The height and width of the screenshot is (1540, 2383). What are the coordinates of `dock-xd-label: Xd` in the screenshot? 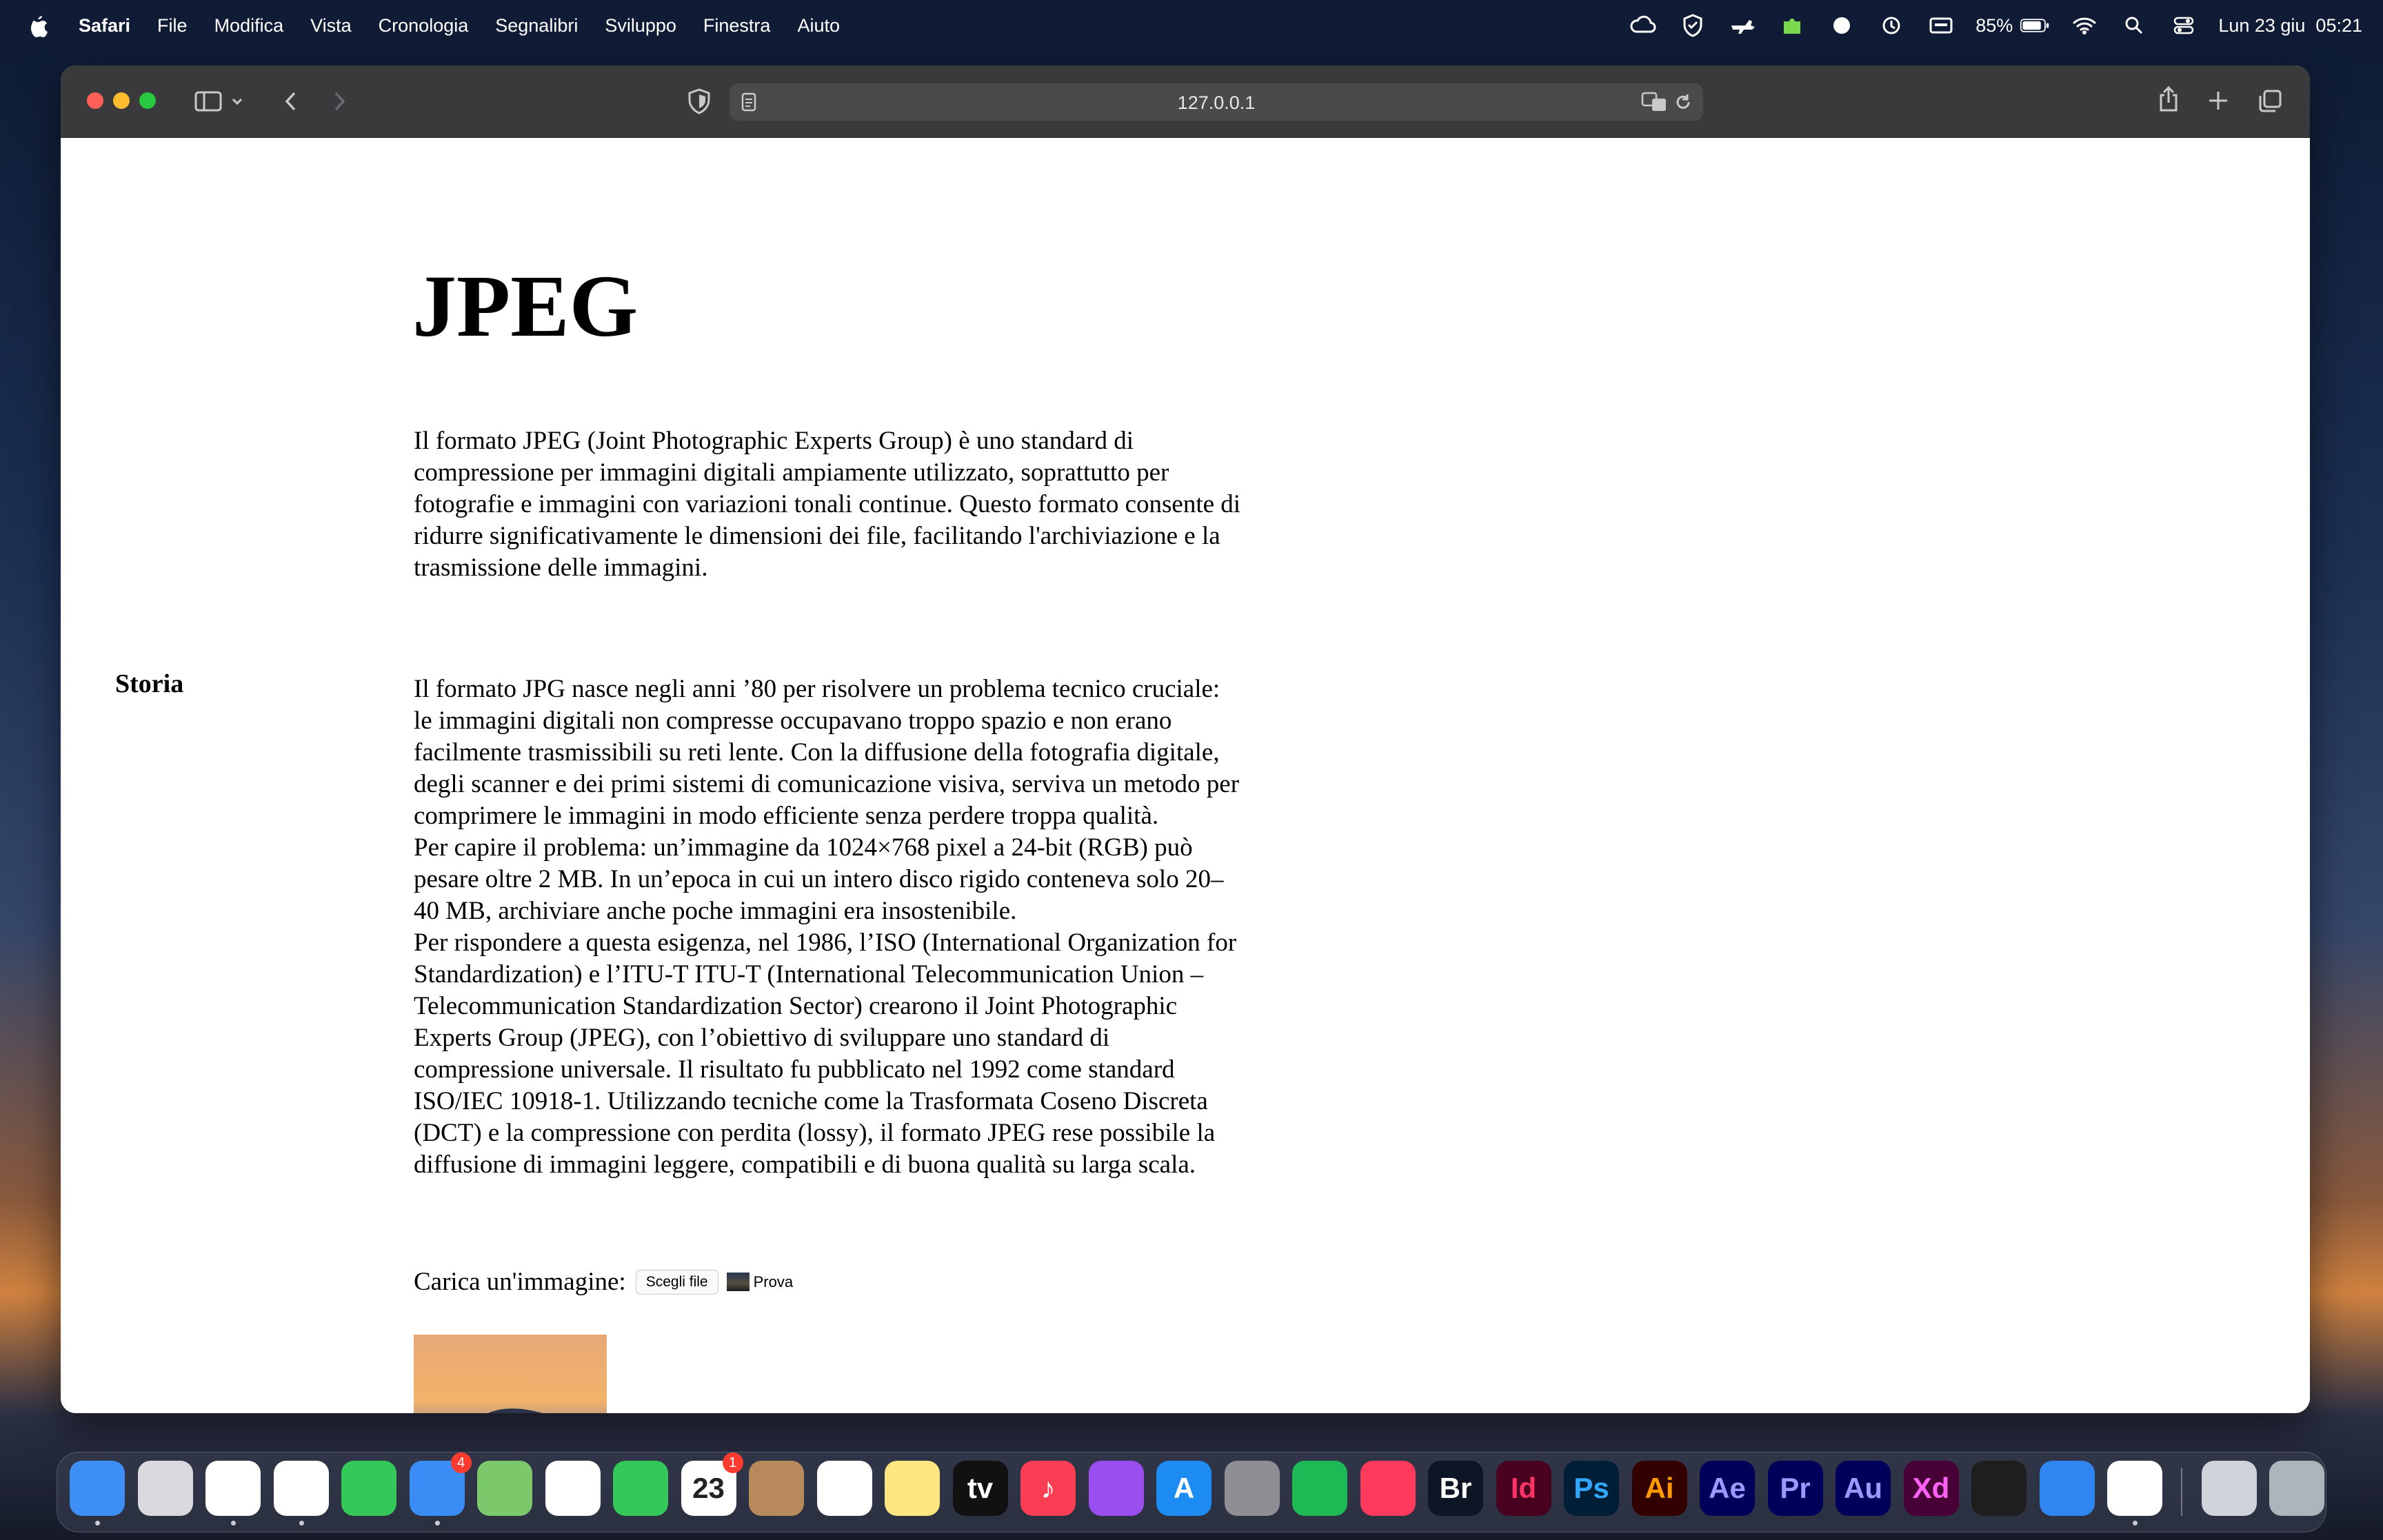 It's located at (1931, 1488).